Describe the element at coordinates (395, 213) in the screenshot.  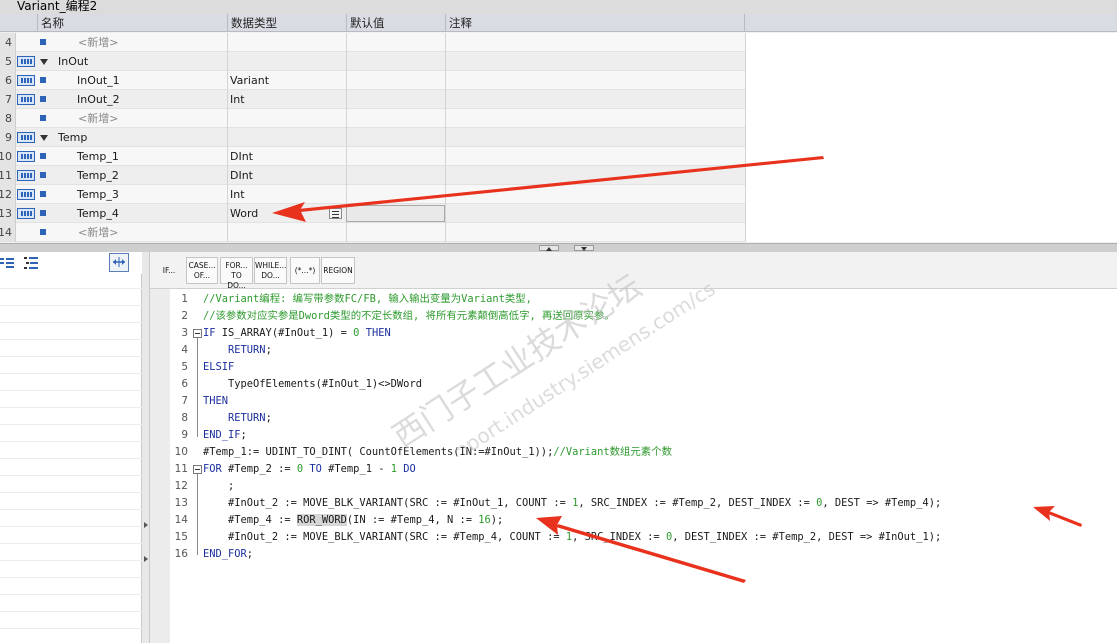
I see `default-value-editor` at that location.